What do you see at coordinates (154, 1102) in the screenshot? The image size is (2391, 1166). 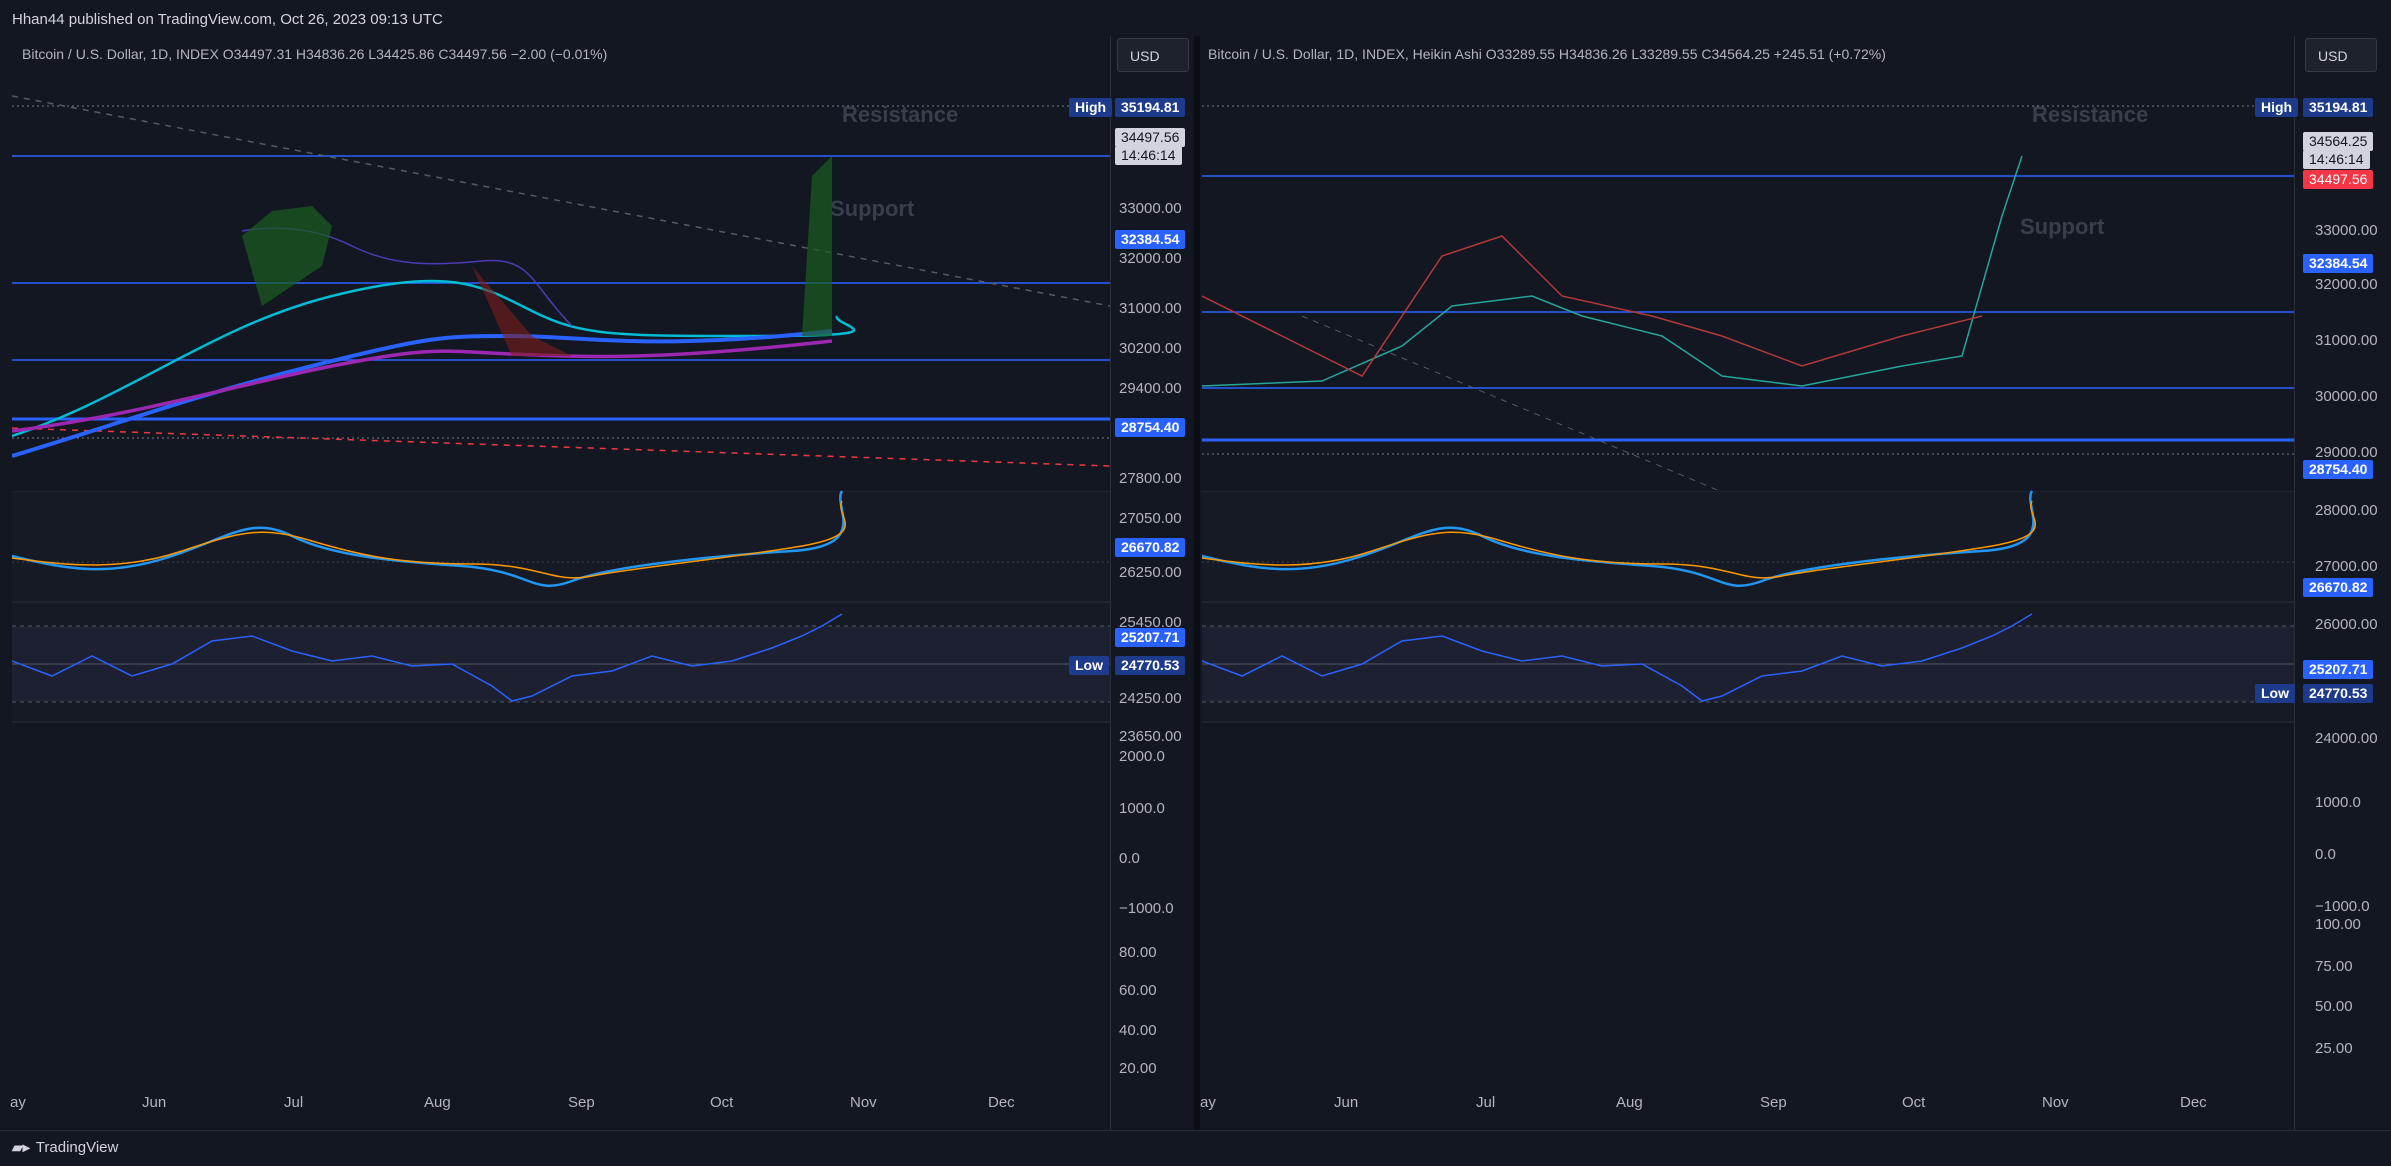 I see `left-month: Jun` at bounding box center [154, 1102].